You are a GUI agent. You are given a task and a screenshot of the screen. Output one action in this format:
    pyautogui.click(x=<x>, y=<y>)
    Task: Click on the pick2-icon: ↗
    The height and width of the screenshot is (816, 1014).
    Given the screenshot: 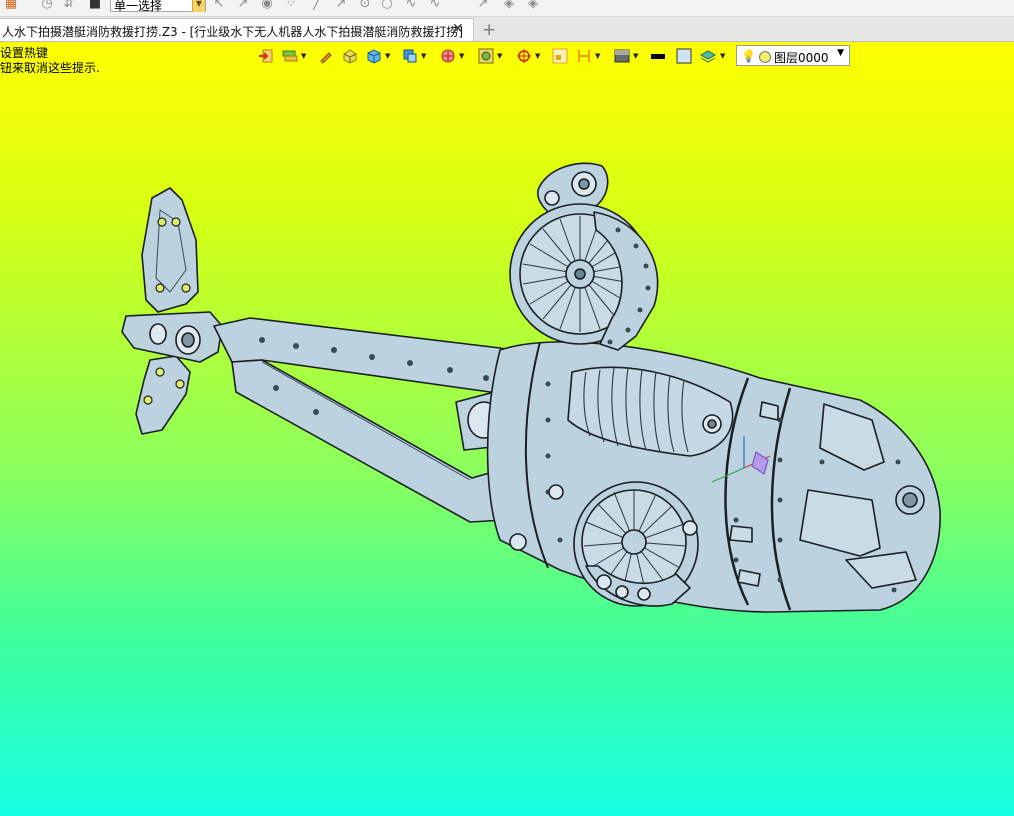 What is the action you would take?
    pyautogui.click(x=243, y=5)
    